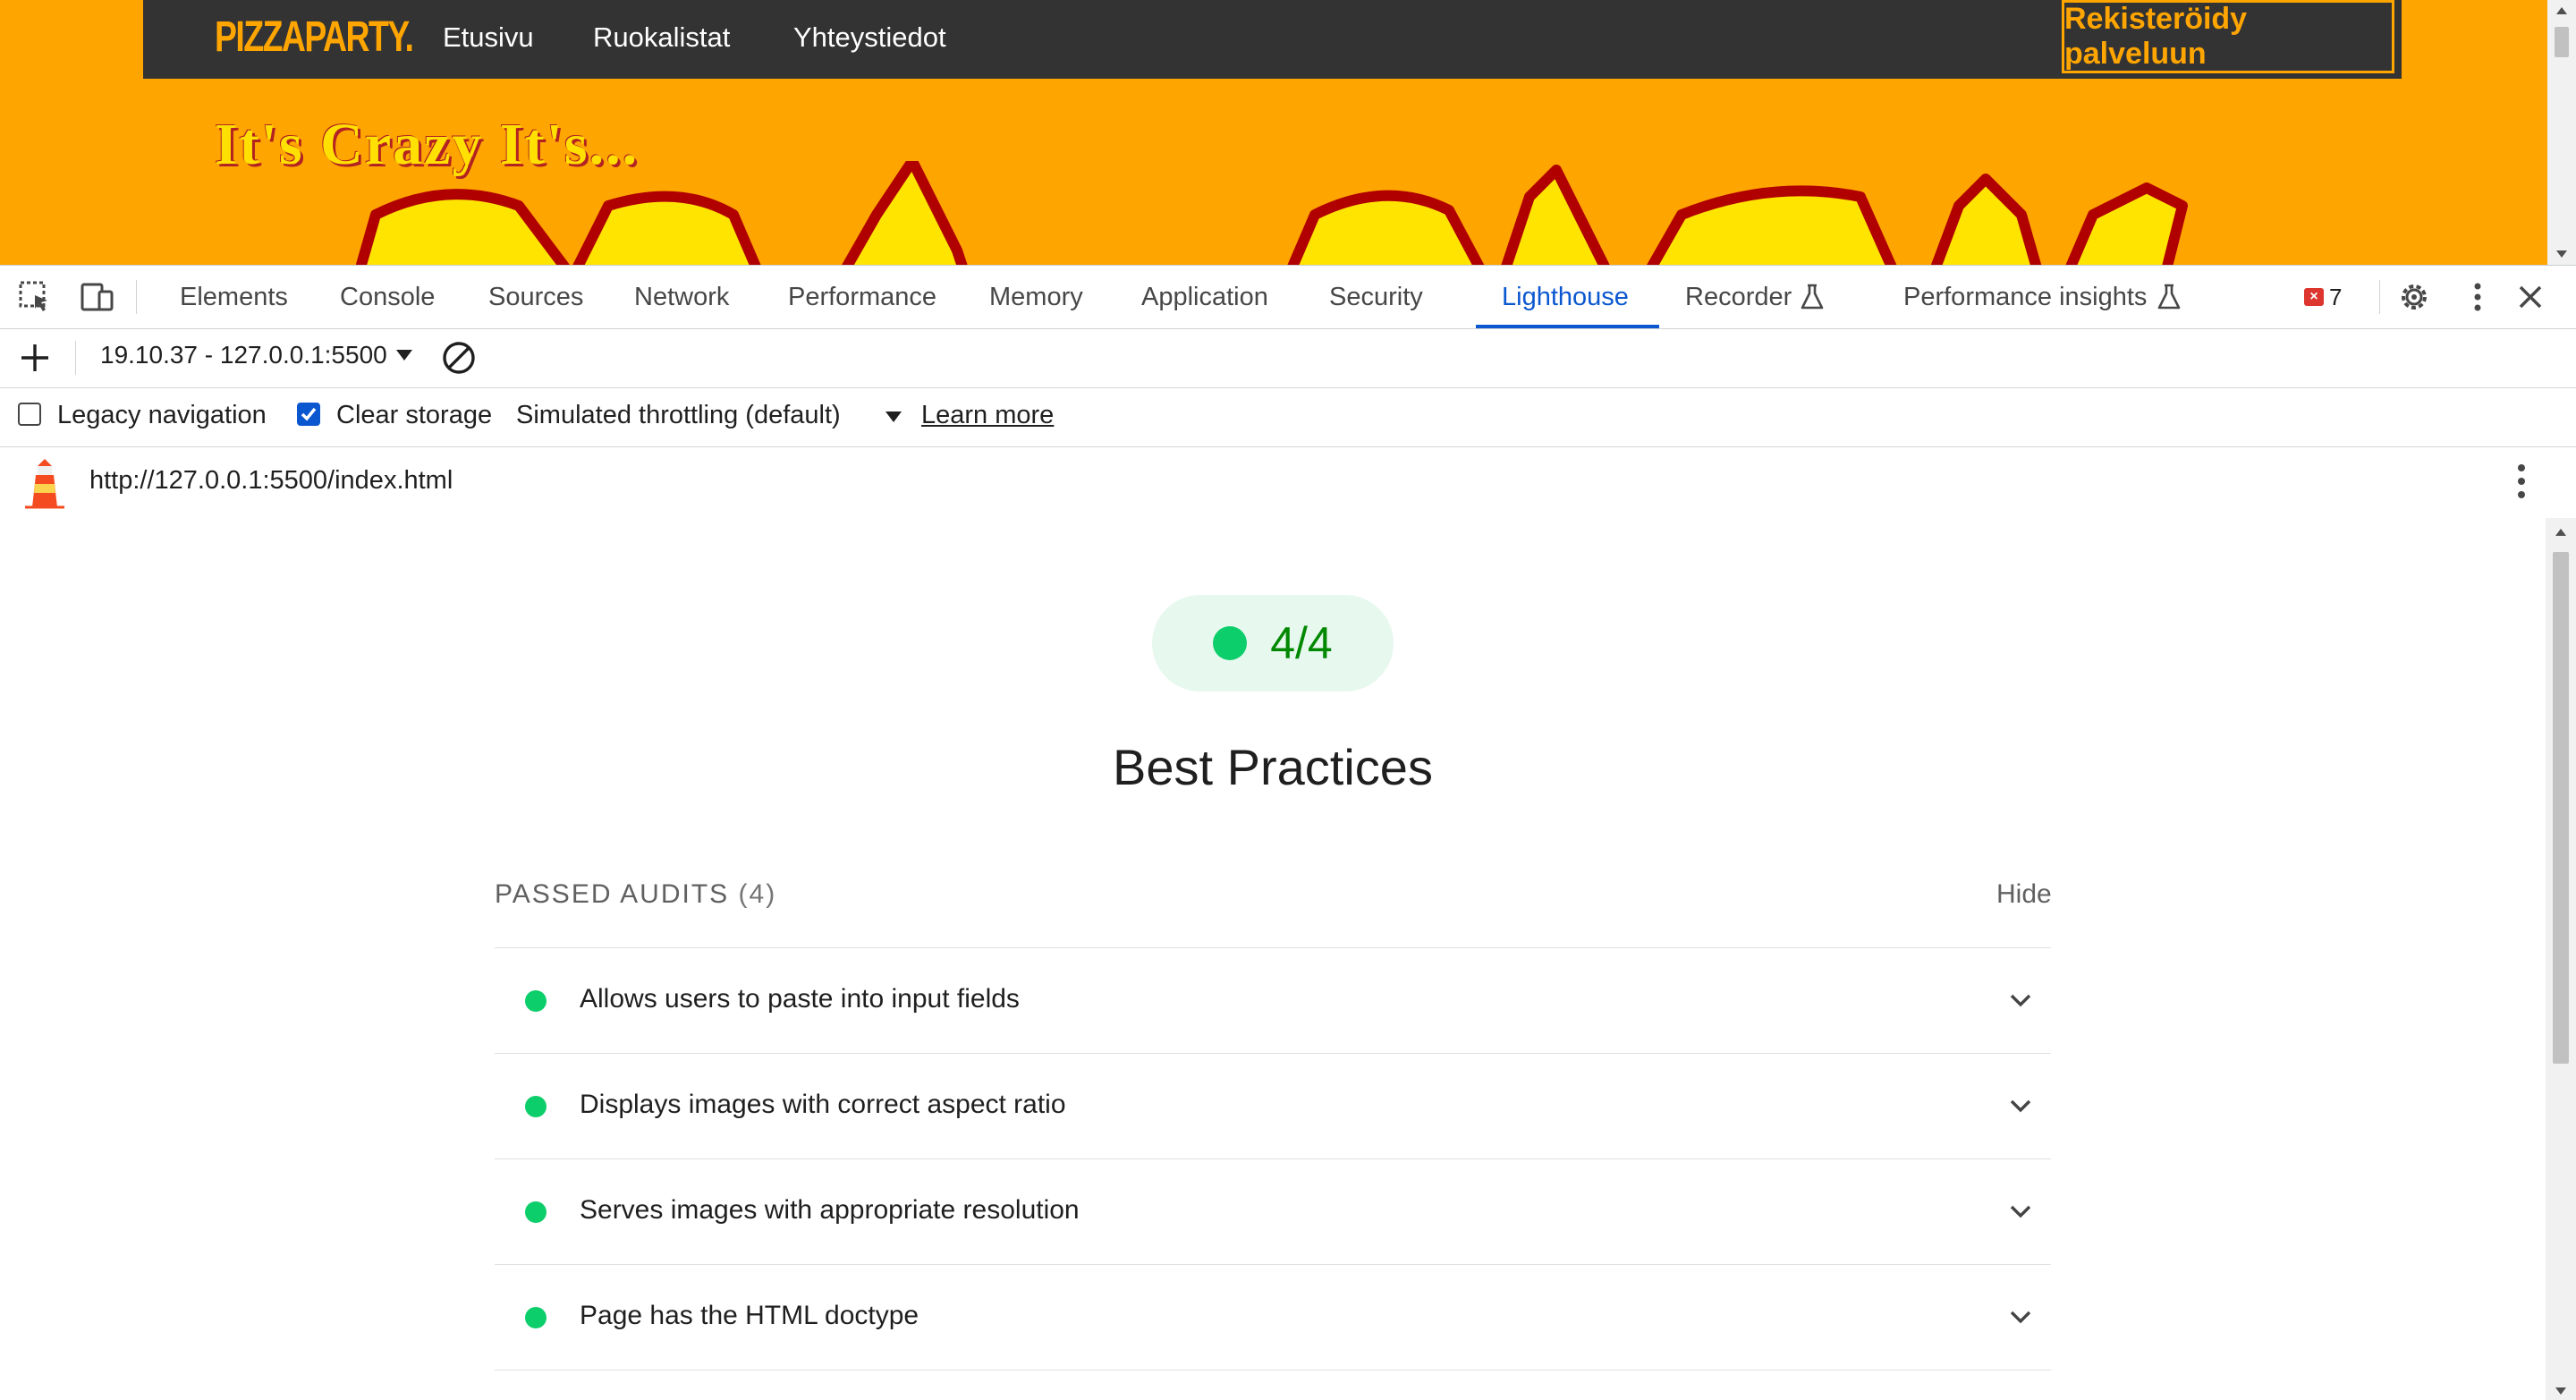 This screenshot has width=2576, height=1400. What do you see at coordinates (869, 37) in the screenshot?
I see `nav-link-yhteystiedot: Yhteystiedot` at bounding box center [869, 37].